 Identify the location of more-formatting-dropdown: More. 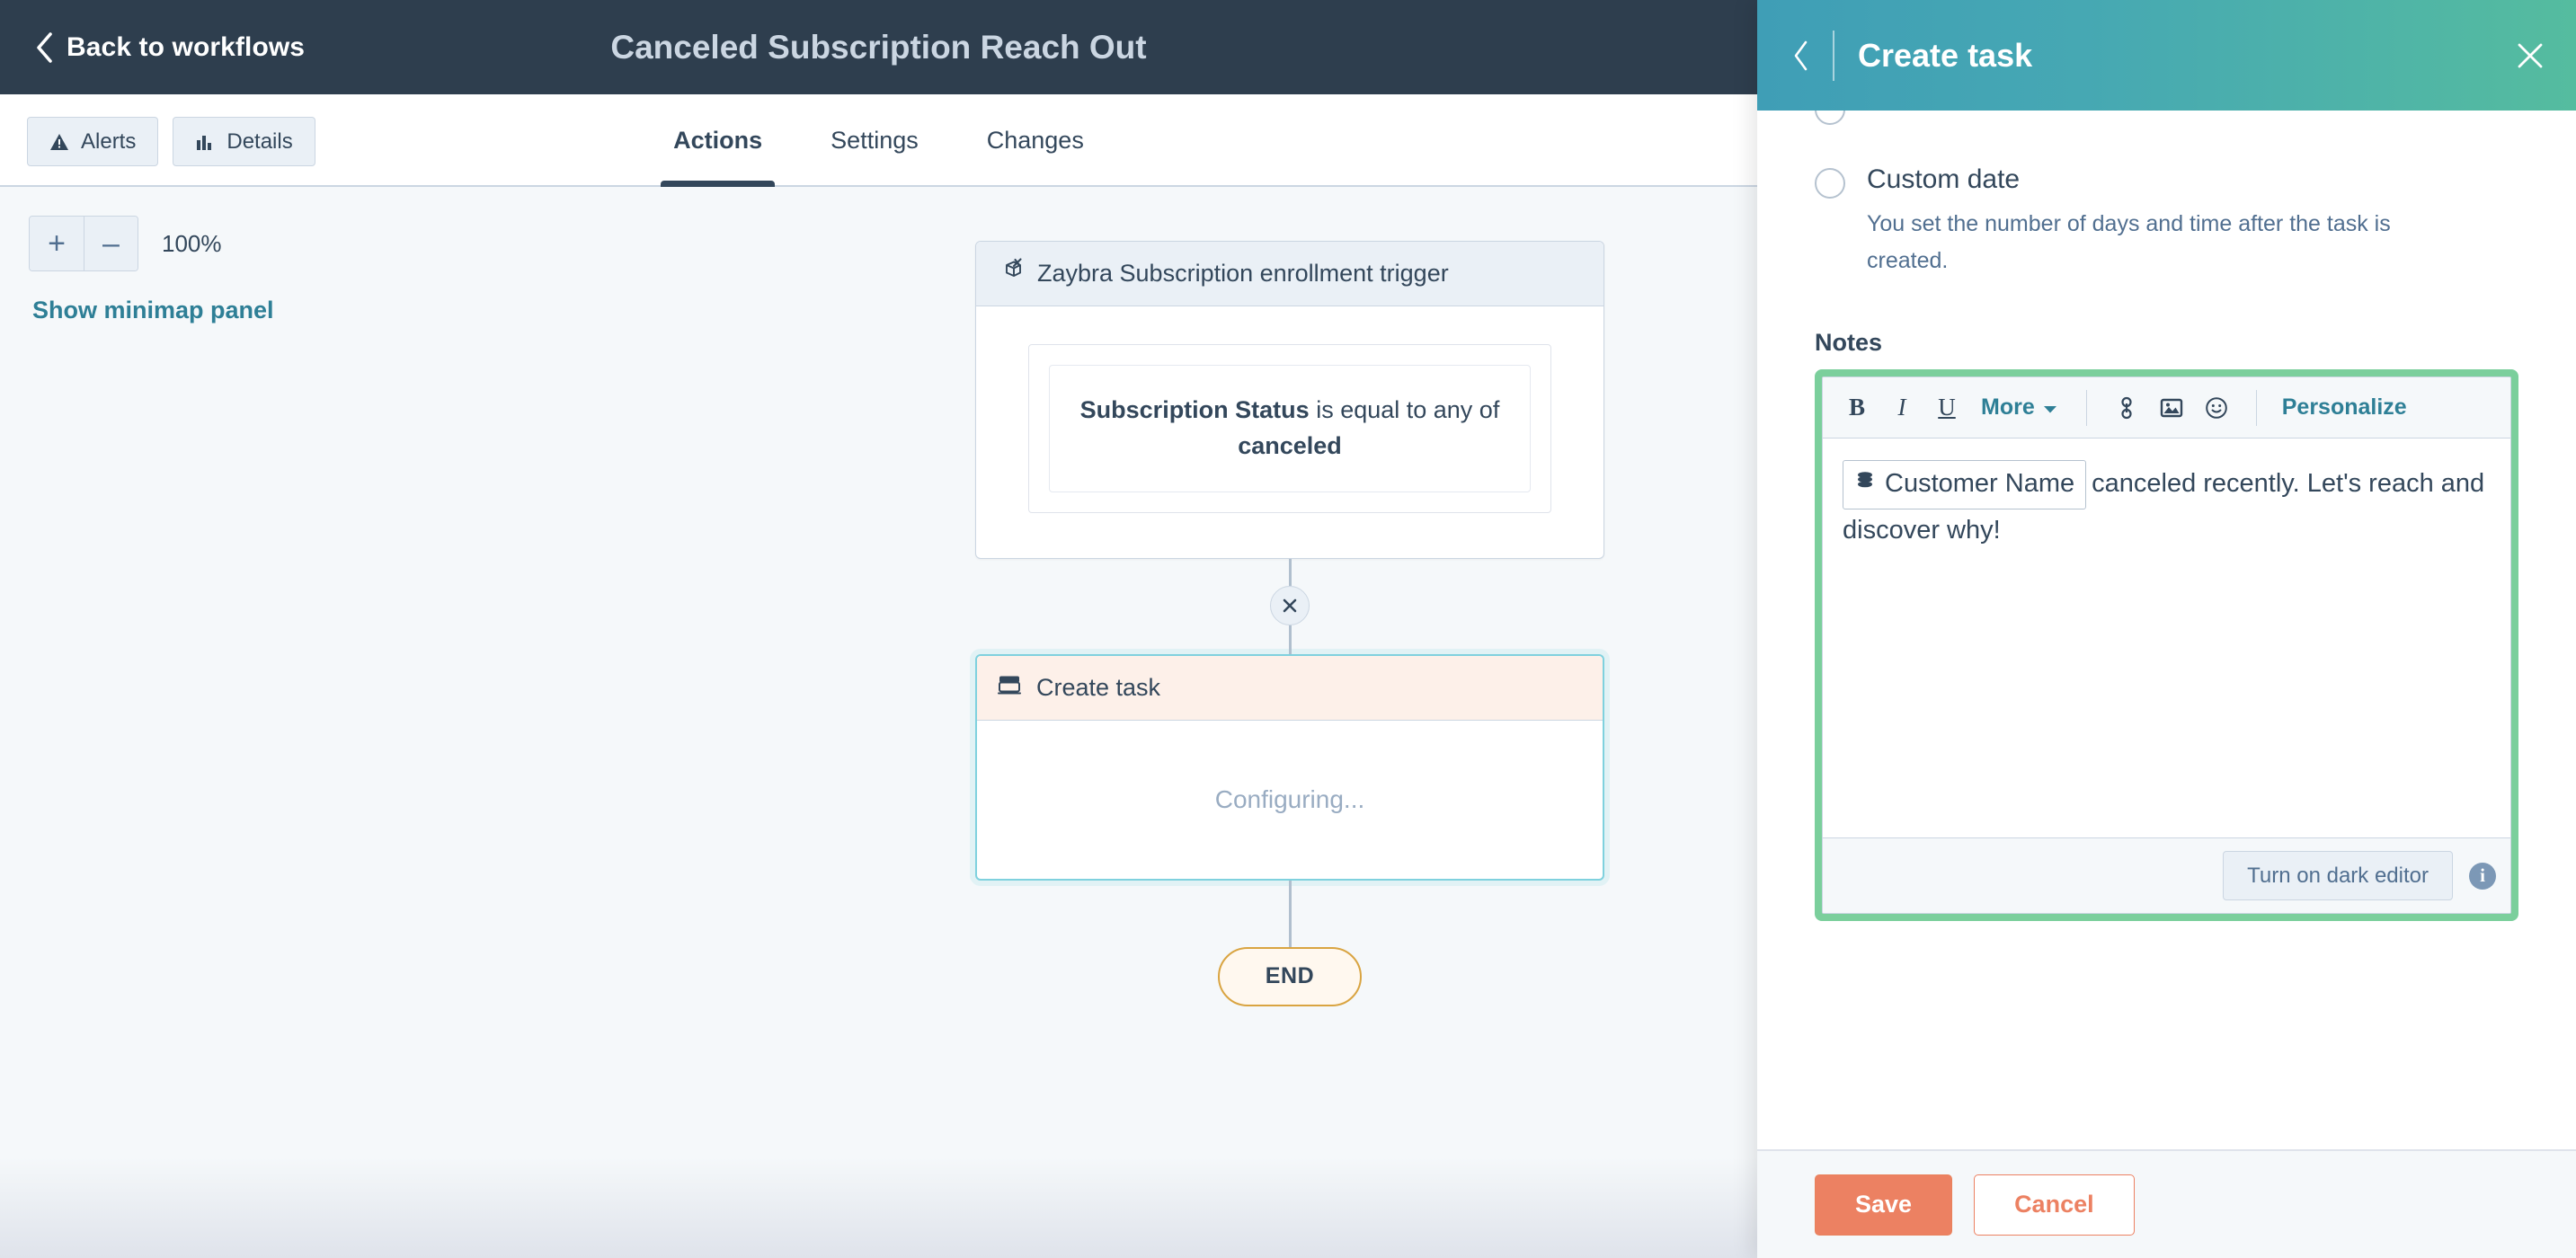
(2019, 407).